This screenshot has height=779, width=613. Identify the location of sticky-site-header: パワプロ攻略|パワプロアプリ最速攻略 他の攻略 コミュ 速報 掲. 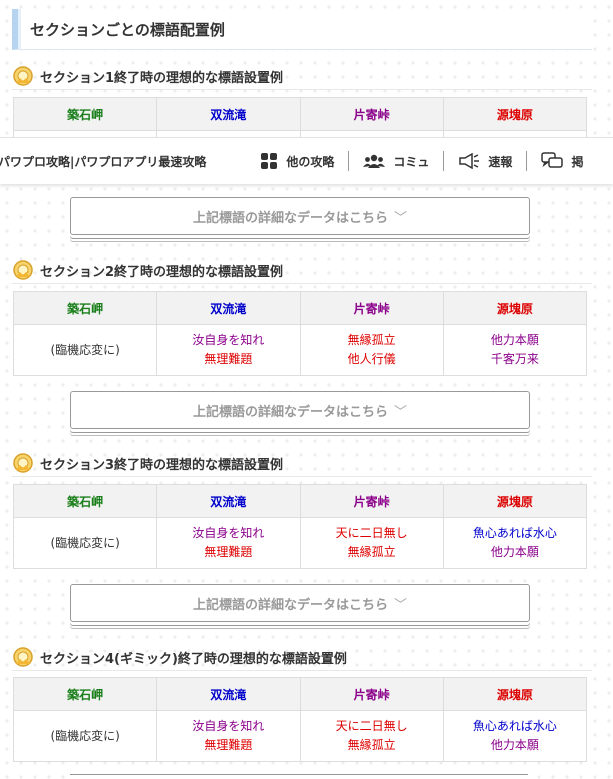
(306, 160).